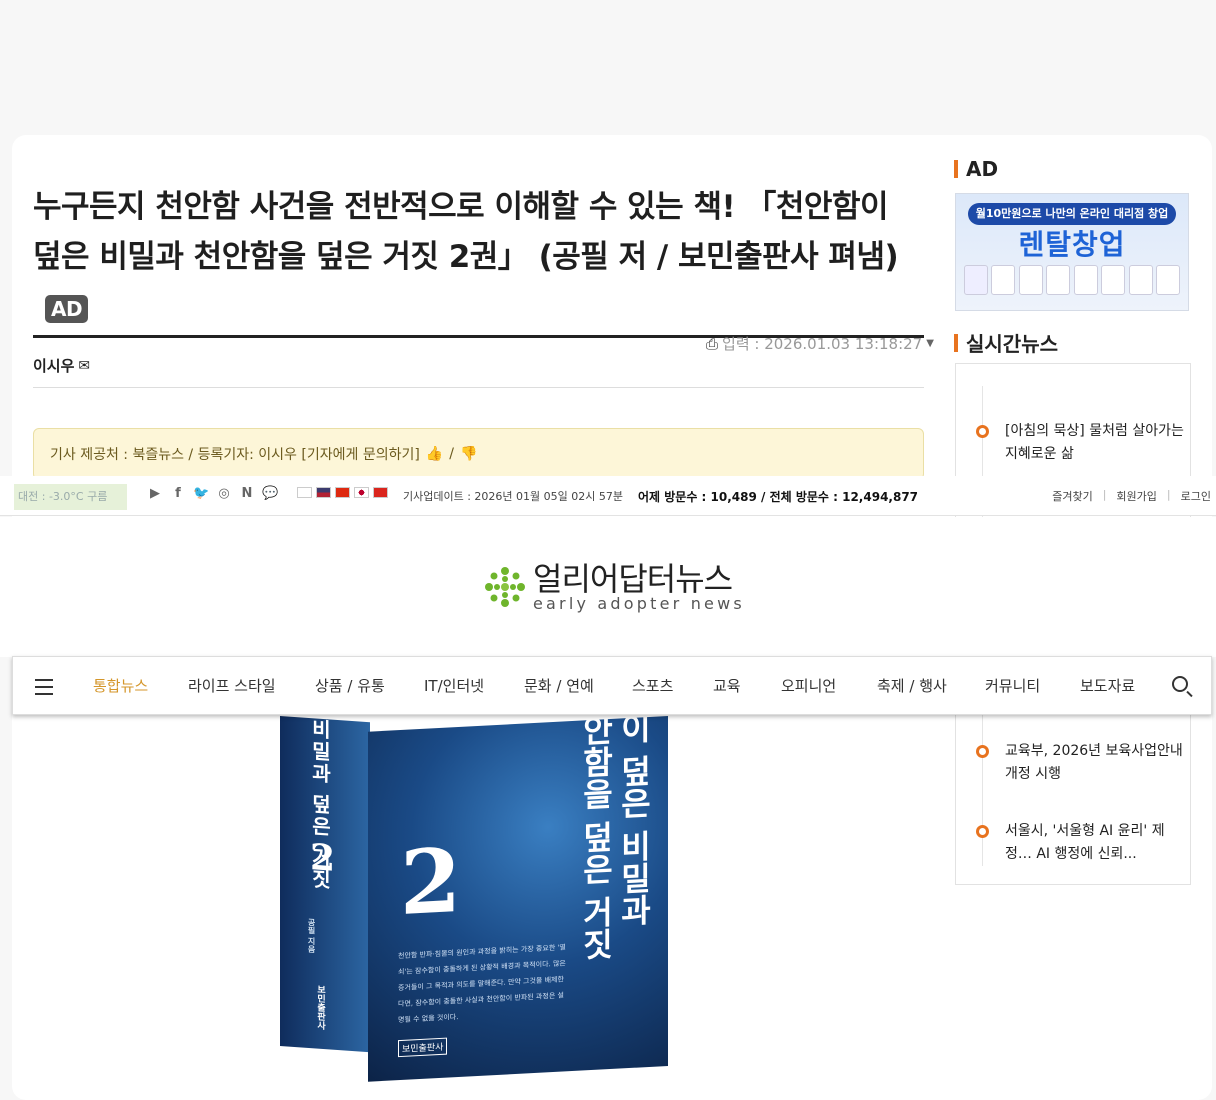 The height and width of the screenshot is (1100, 1216). What do you see at coordinates (596, 837) in the screenshot?
I see `front-title-line-2: 안함을 덮은 거짓` at bounding box center [596, 837].